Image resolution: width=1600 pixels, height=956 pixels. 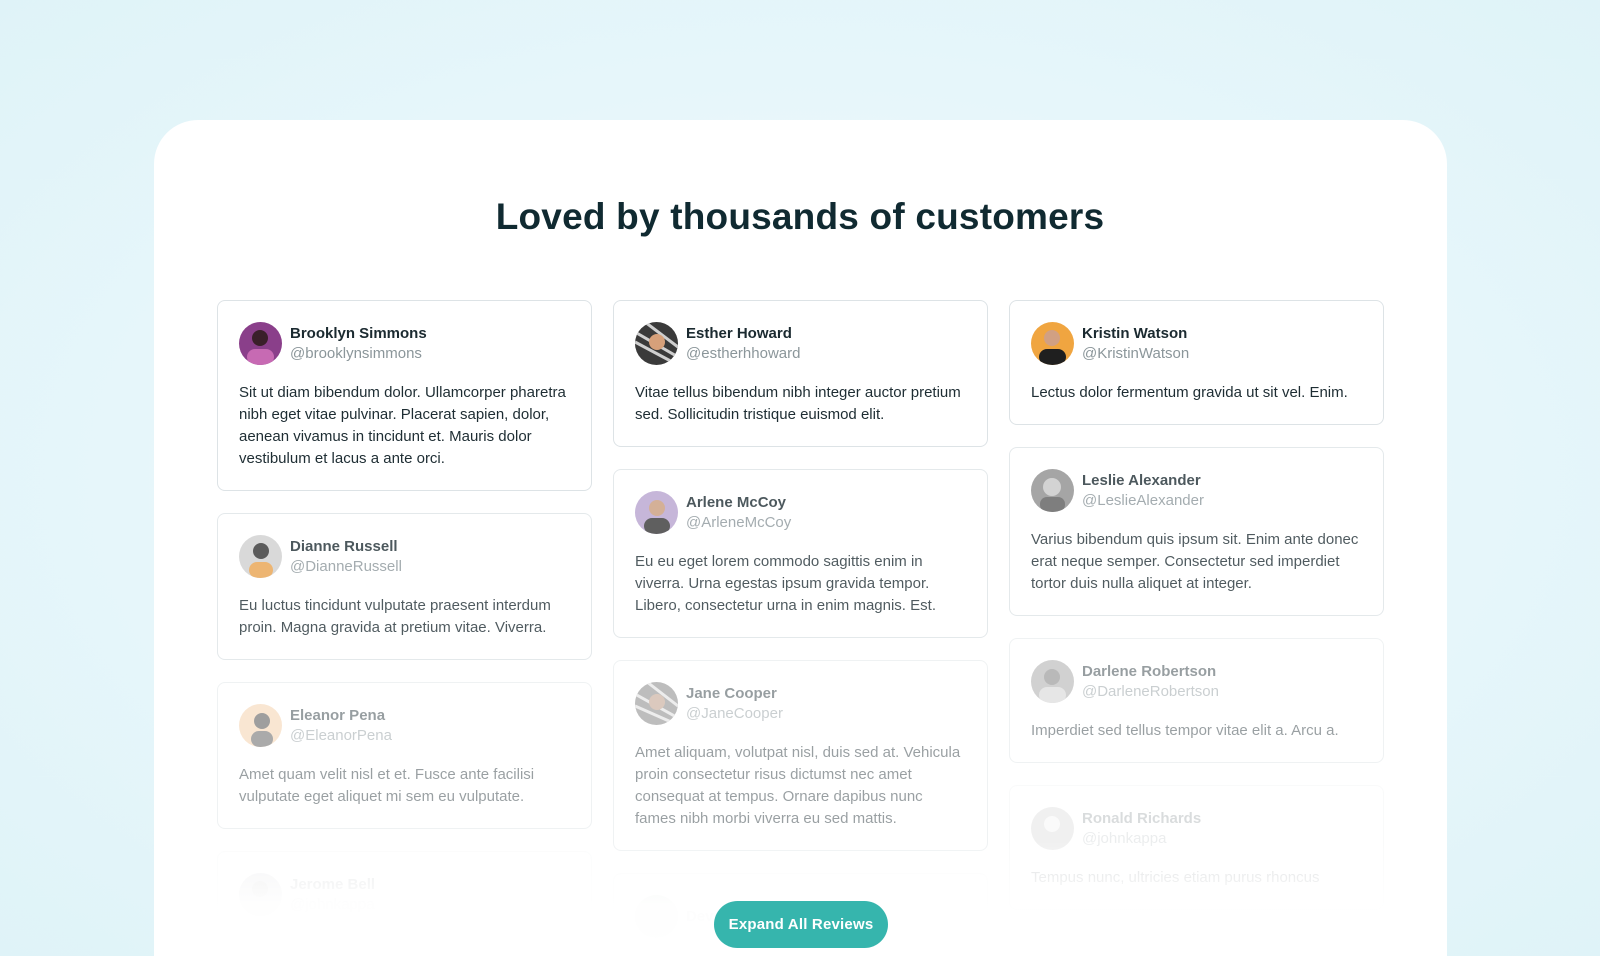 I want to click on reviewer-name: Esther Howard, so click(x=739, y=333).